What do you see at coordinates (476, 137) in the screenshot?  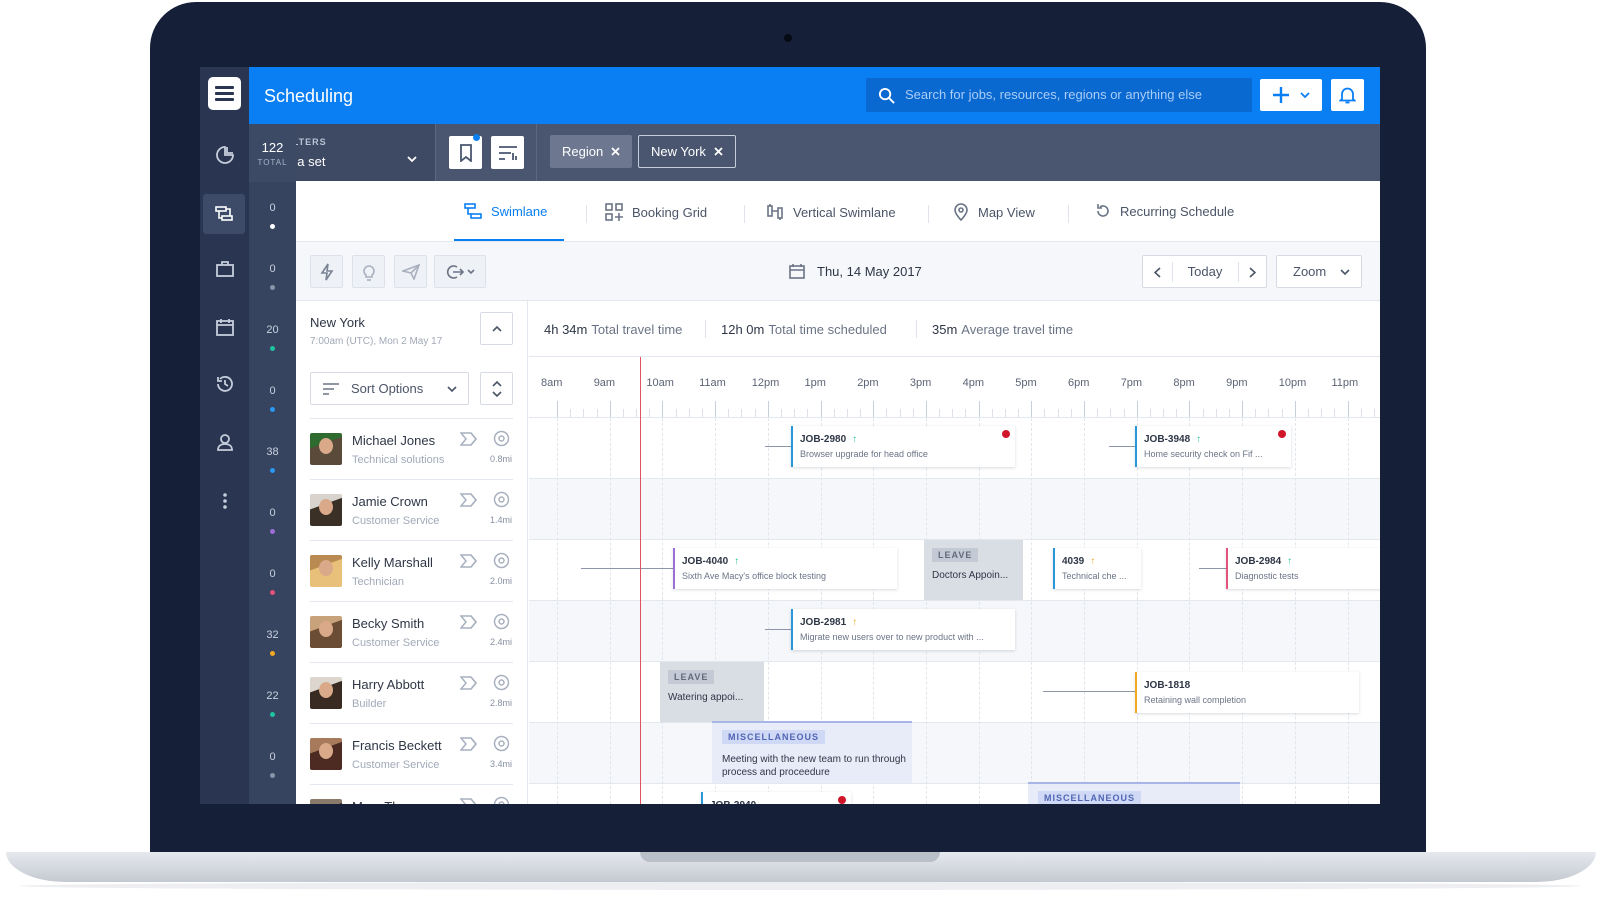 I see `notification-dot` at bounding box center [476, 137].